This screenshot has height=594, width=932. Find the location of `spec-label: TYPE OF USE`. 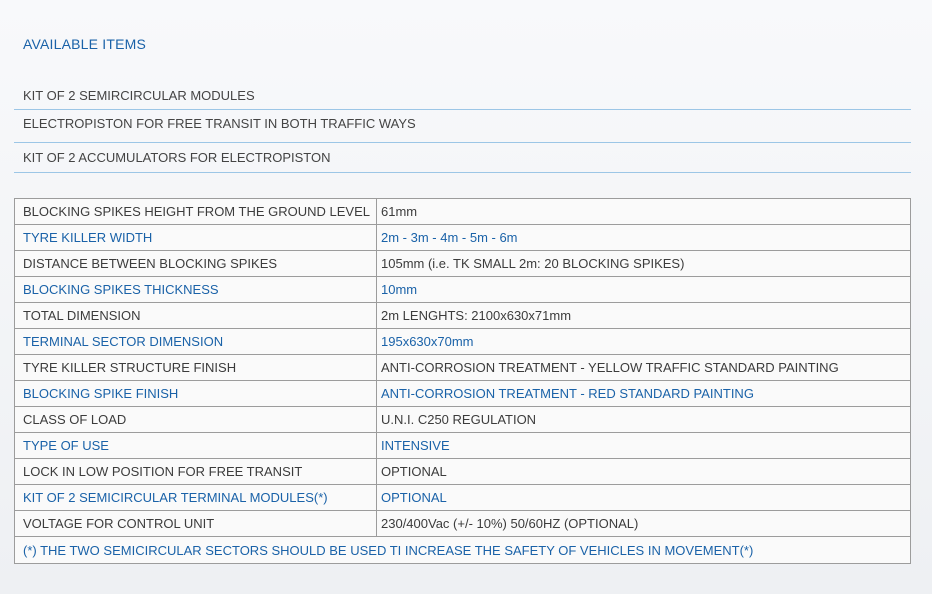

spec-label: TYPE OF USE is located at coordinates (195, 445).